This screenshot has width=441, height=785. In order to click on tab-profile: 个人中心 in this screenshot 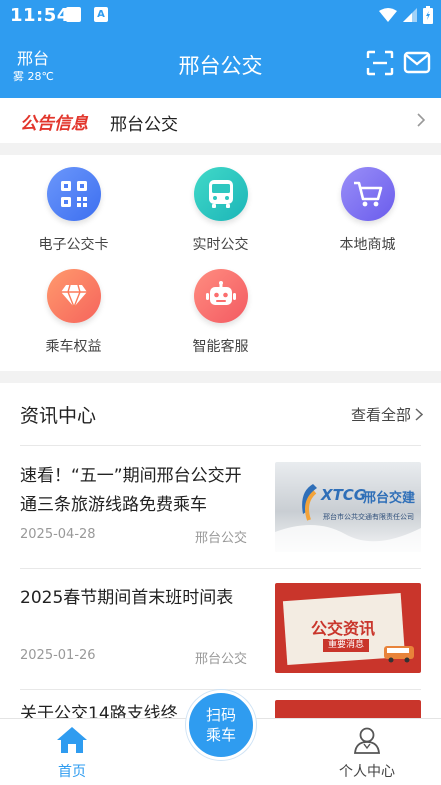, I will do `click(367, 753)`.